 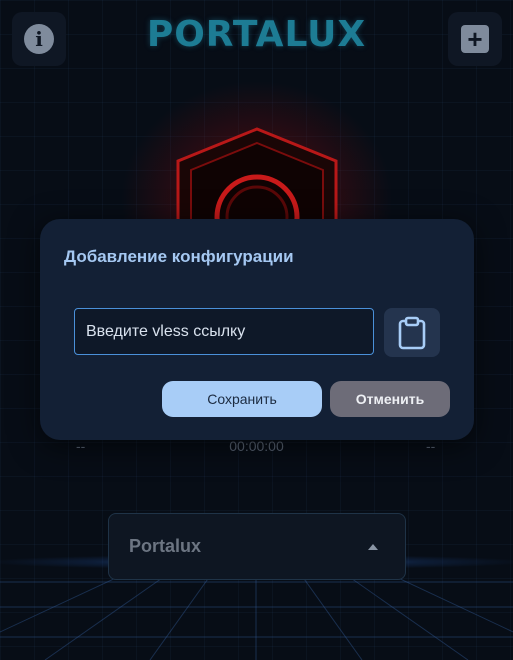 What do you see at coordinates (256, 34) in the screenshot?
I see `app-logo: PORTALUX` at bounding box center [256, 34].